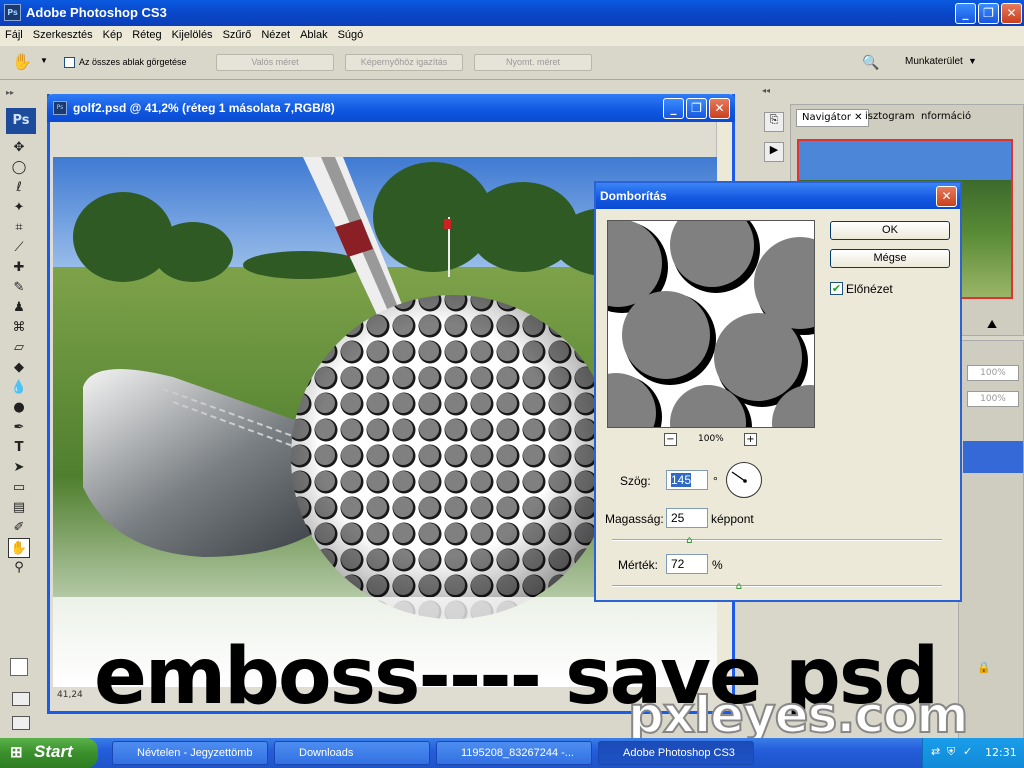  What do you see at coordinates (19, 328) in the screenshot?
I see `history-brush-icon: ⌘` at bounding box center [19, 328].